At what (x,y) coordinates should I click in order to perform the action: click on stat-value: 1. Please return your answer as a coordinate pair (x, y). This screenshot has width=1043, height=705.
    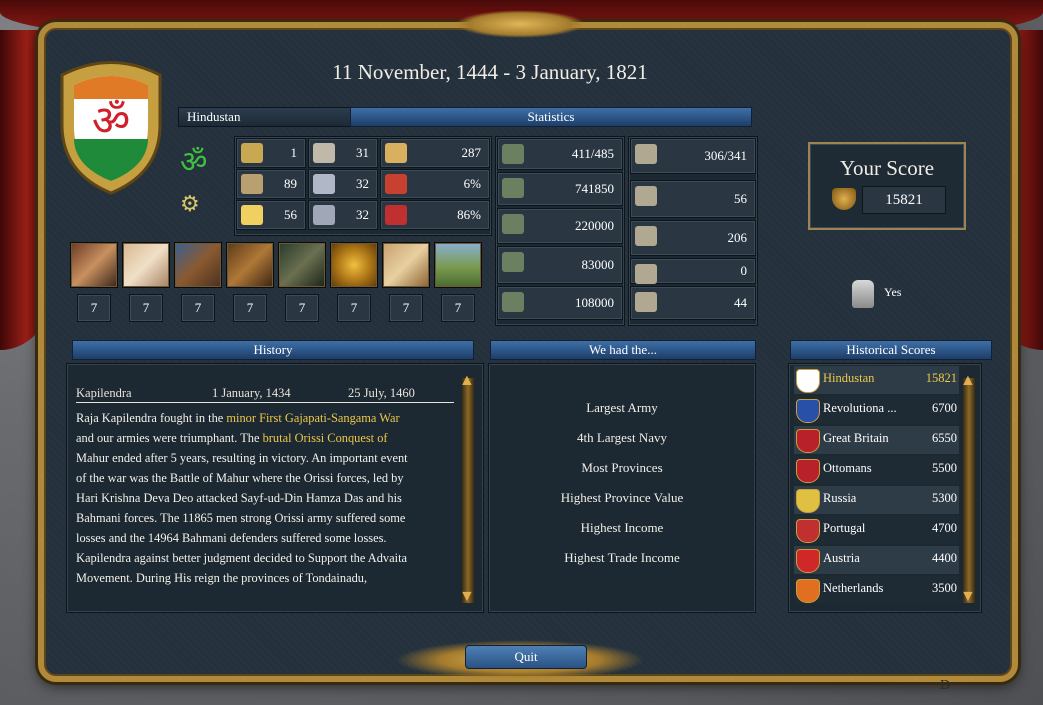
    Looking at the image, I should click on (294, 152).